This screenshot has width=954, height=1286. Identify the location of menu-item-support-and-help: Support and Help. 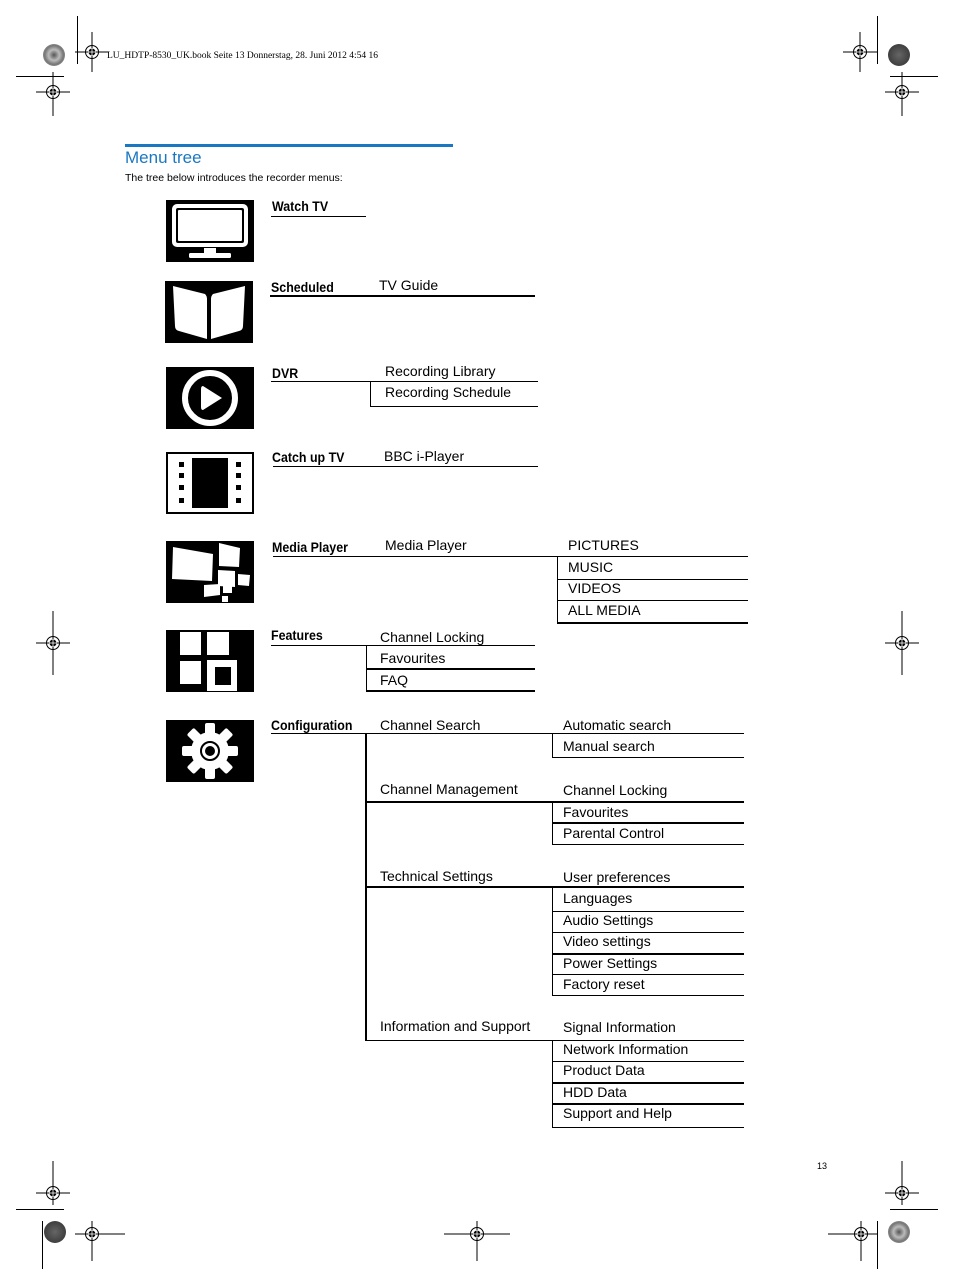
(617, 1113).